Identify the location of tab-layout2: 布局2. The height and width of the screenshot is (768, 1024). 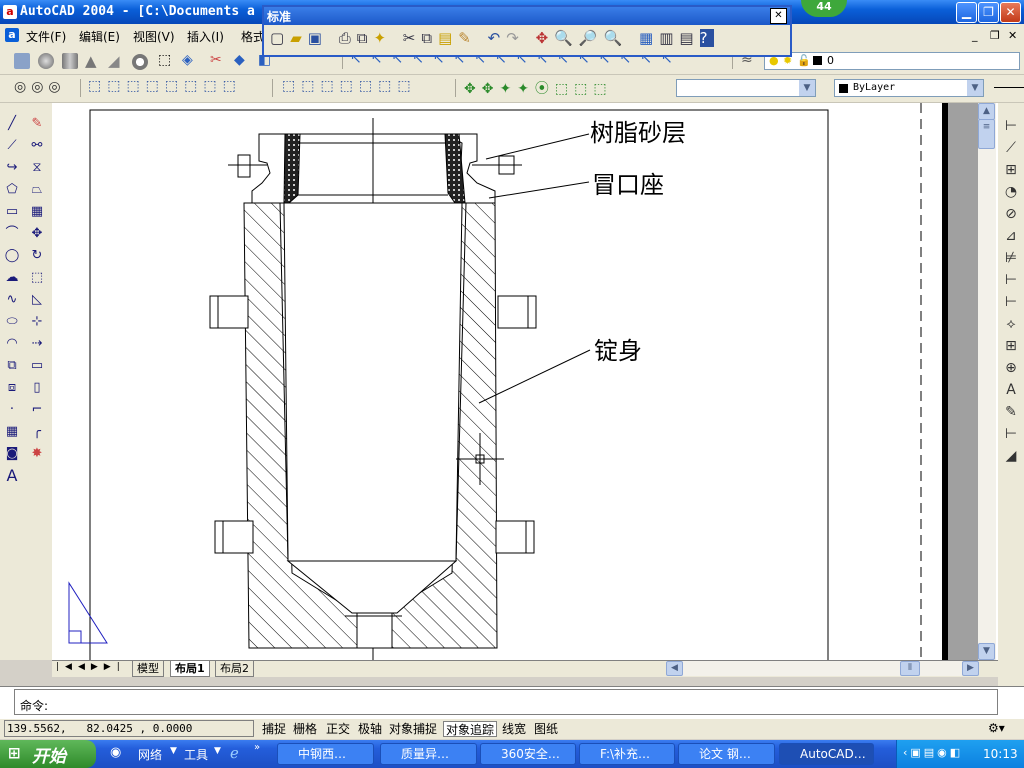
(234, 669).